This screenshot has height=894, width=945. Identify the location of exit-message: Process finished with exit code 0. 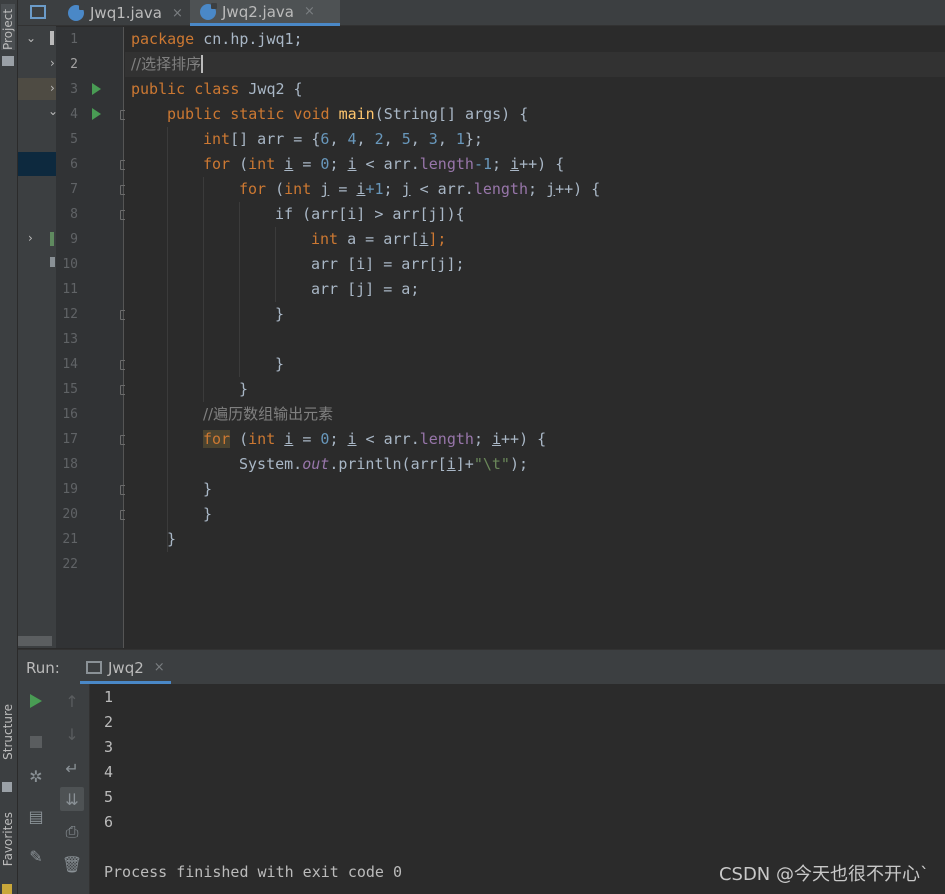
(253, 872).